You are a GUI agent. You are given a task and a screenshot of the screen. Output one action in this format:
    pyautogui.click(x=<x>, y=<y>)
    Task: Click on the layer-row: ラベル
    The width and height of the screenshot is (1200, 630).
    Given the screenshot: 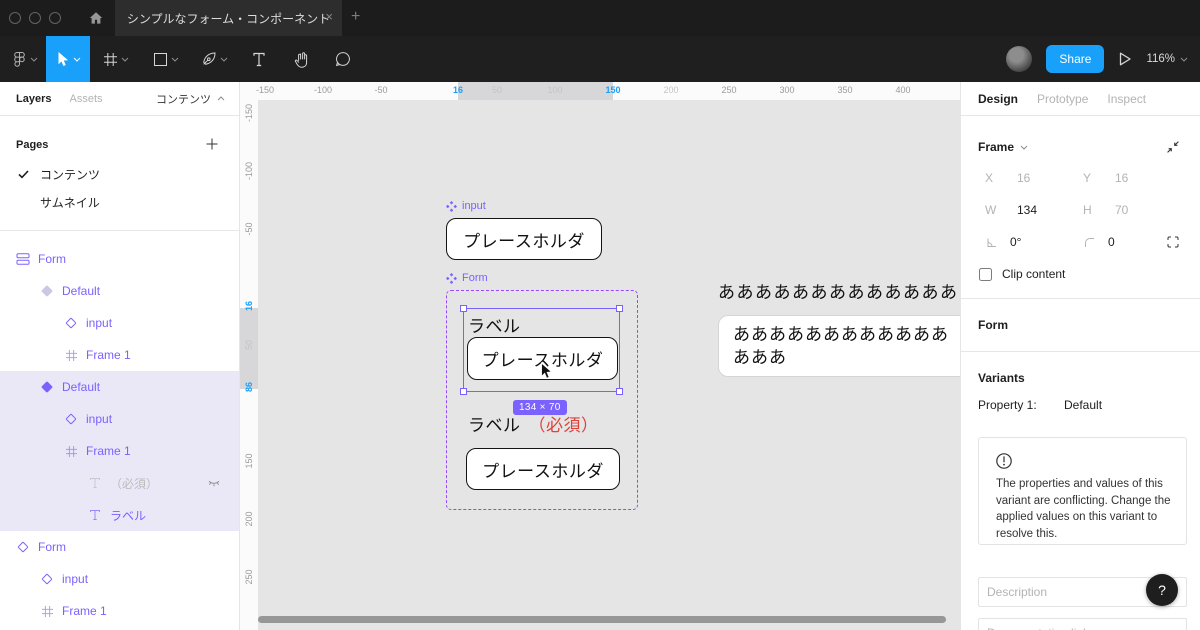 What is the action you would take?
    pyautogui.click(x=119, y=515)
    